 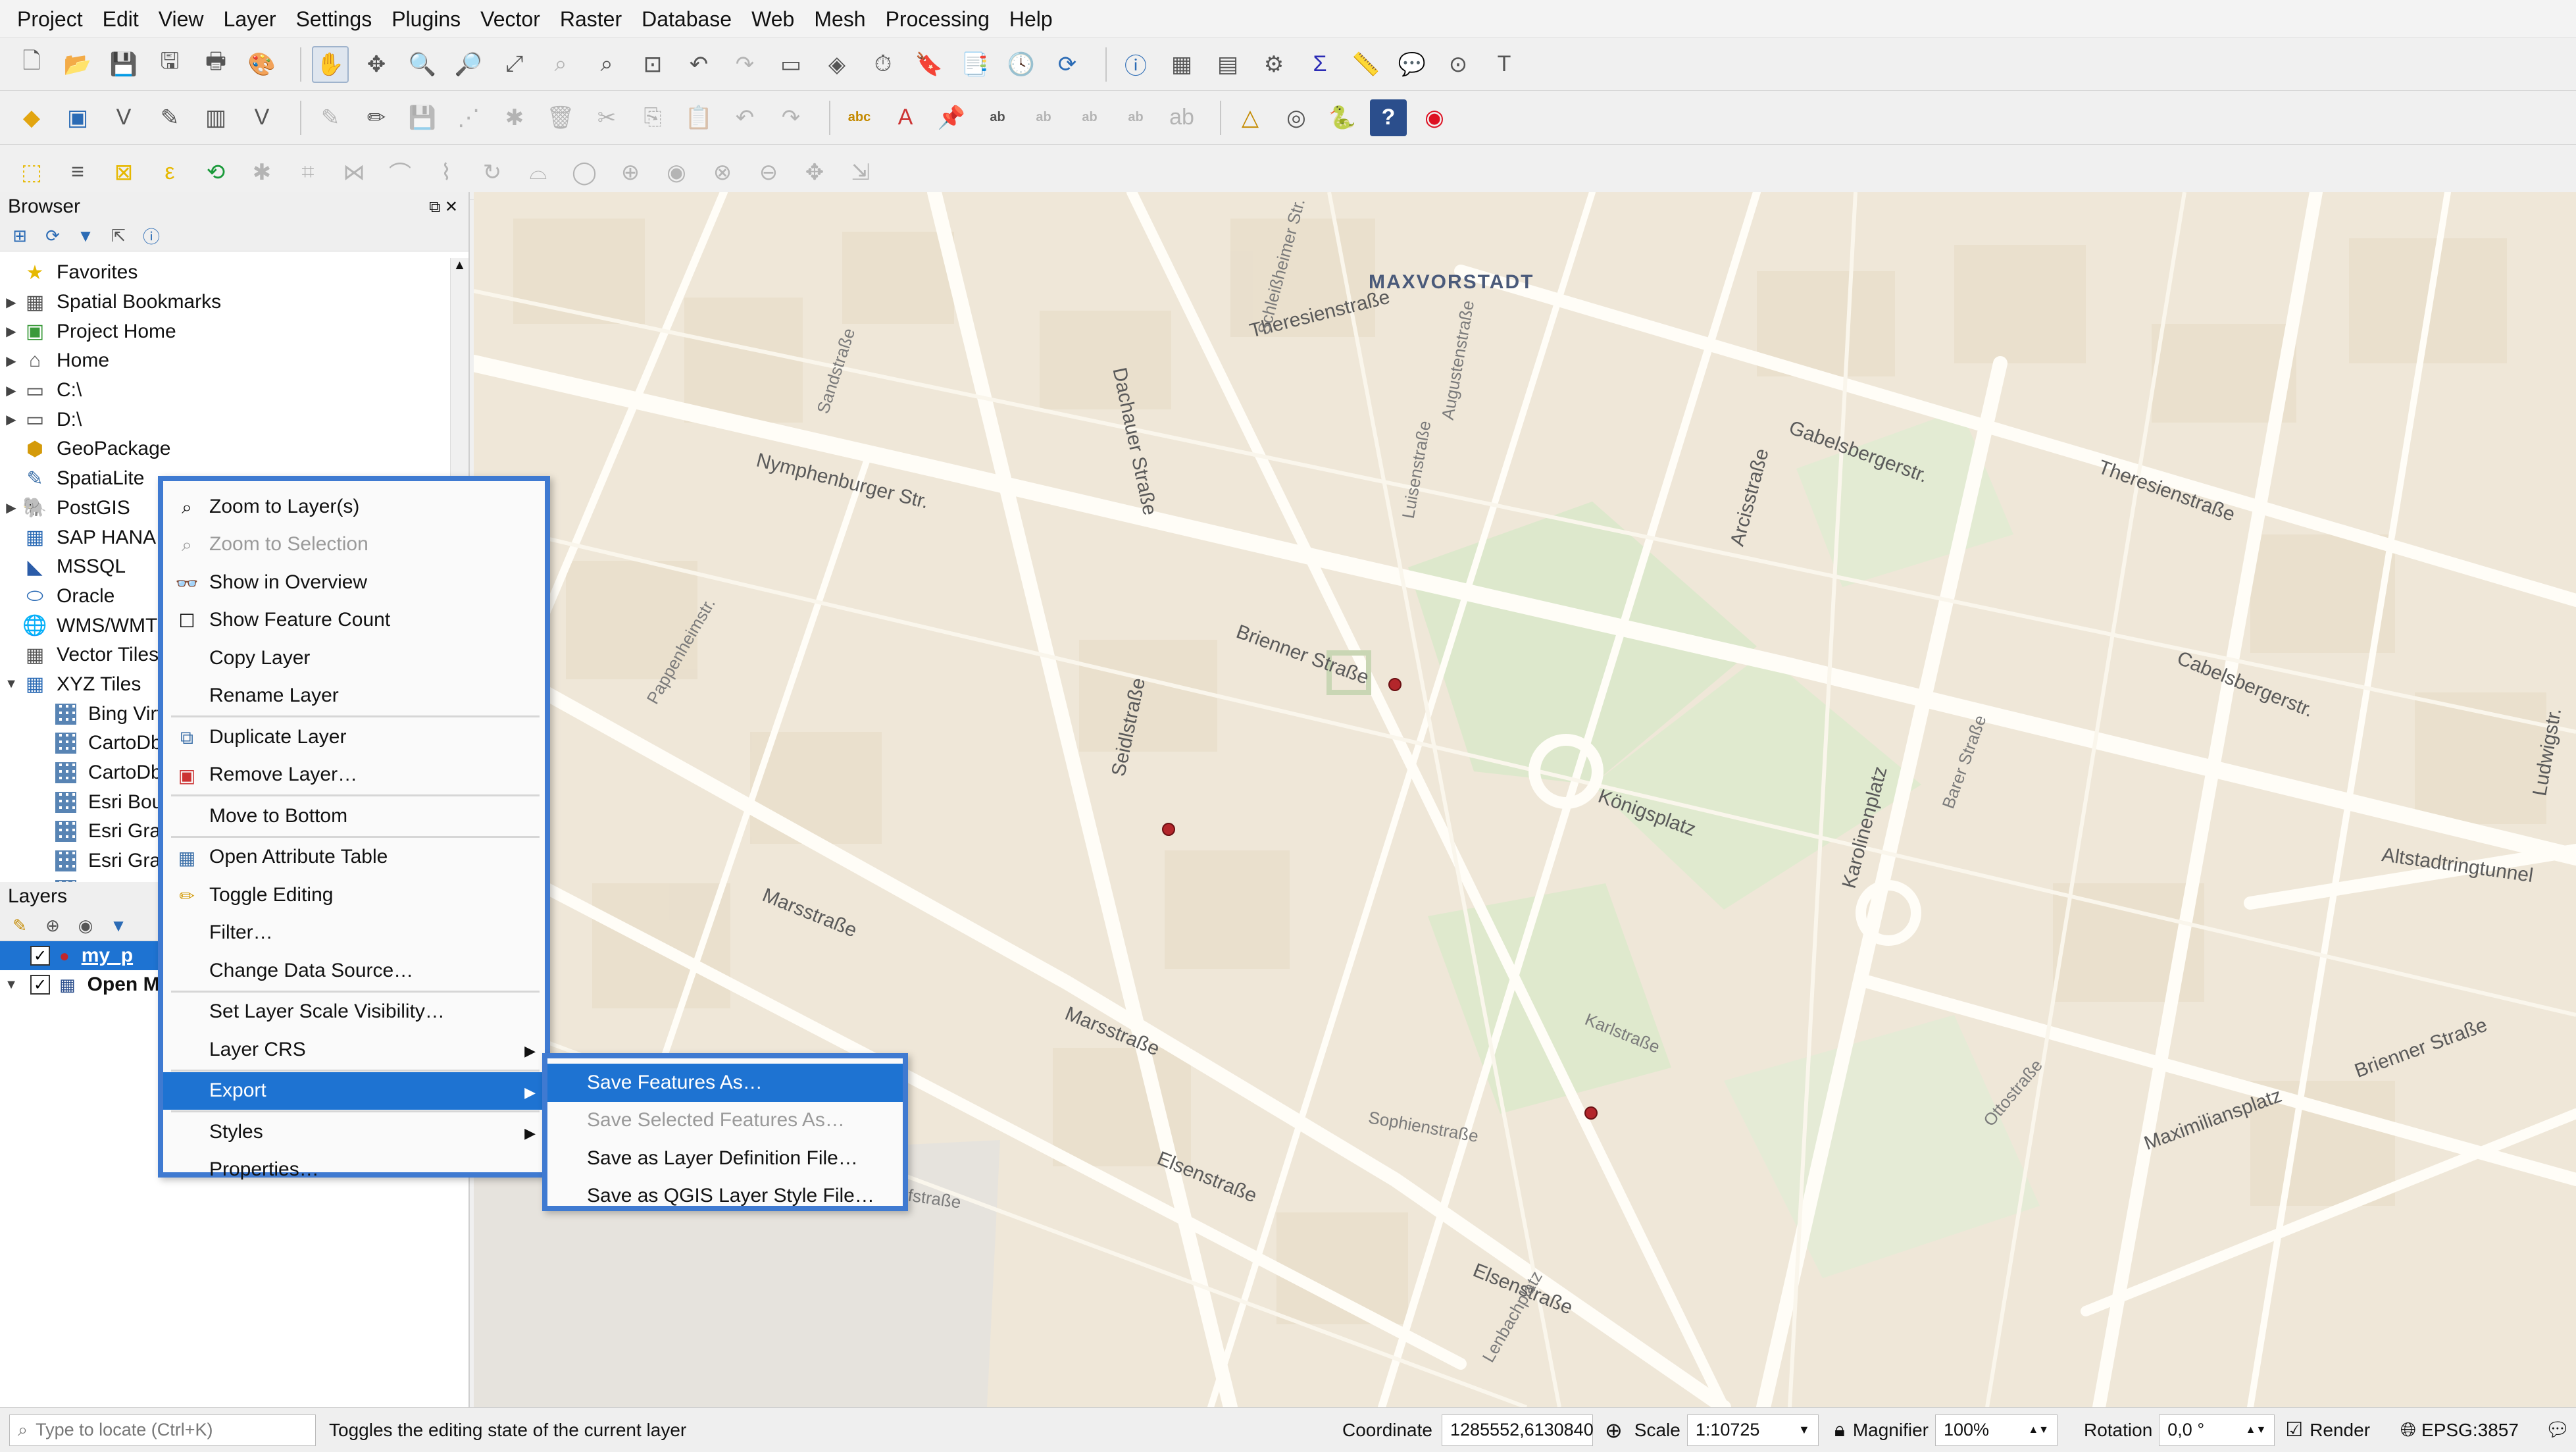 What do you see at coordinates (308, 173) in the screenshot?
I see `split-parts-icon: ⌗` at bounding box center [308, 173].